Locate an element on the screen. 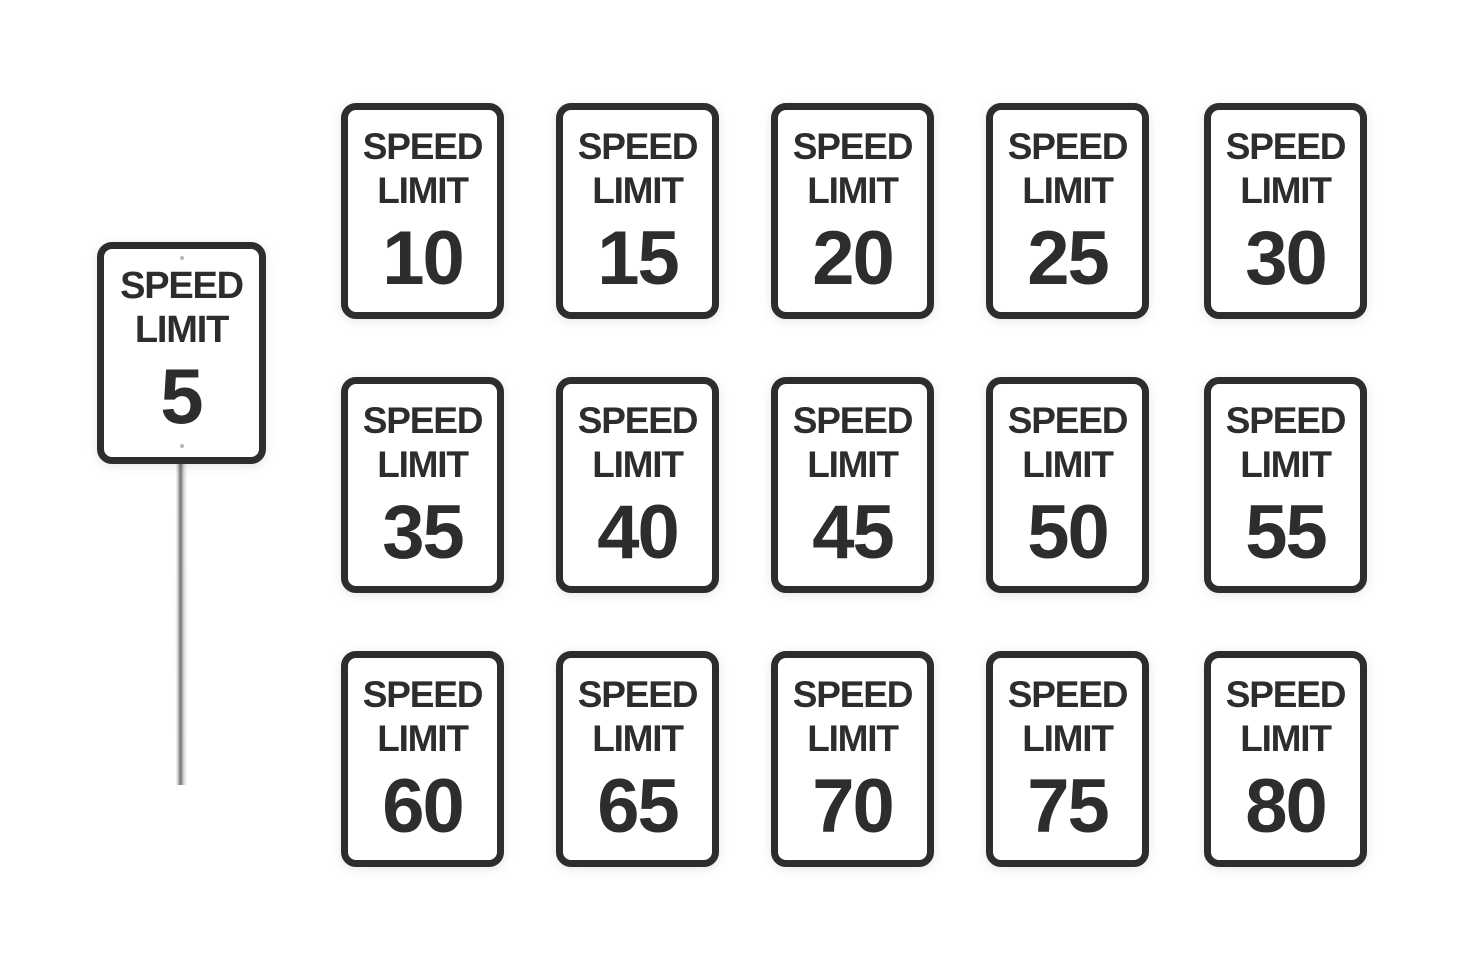  sign-speed-value: 80 is located at coordinates (1286, 806).